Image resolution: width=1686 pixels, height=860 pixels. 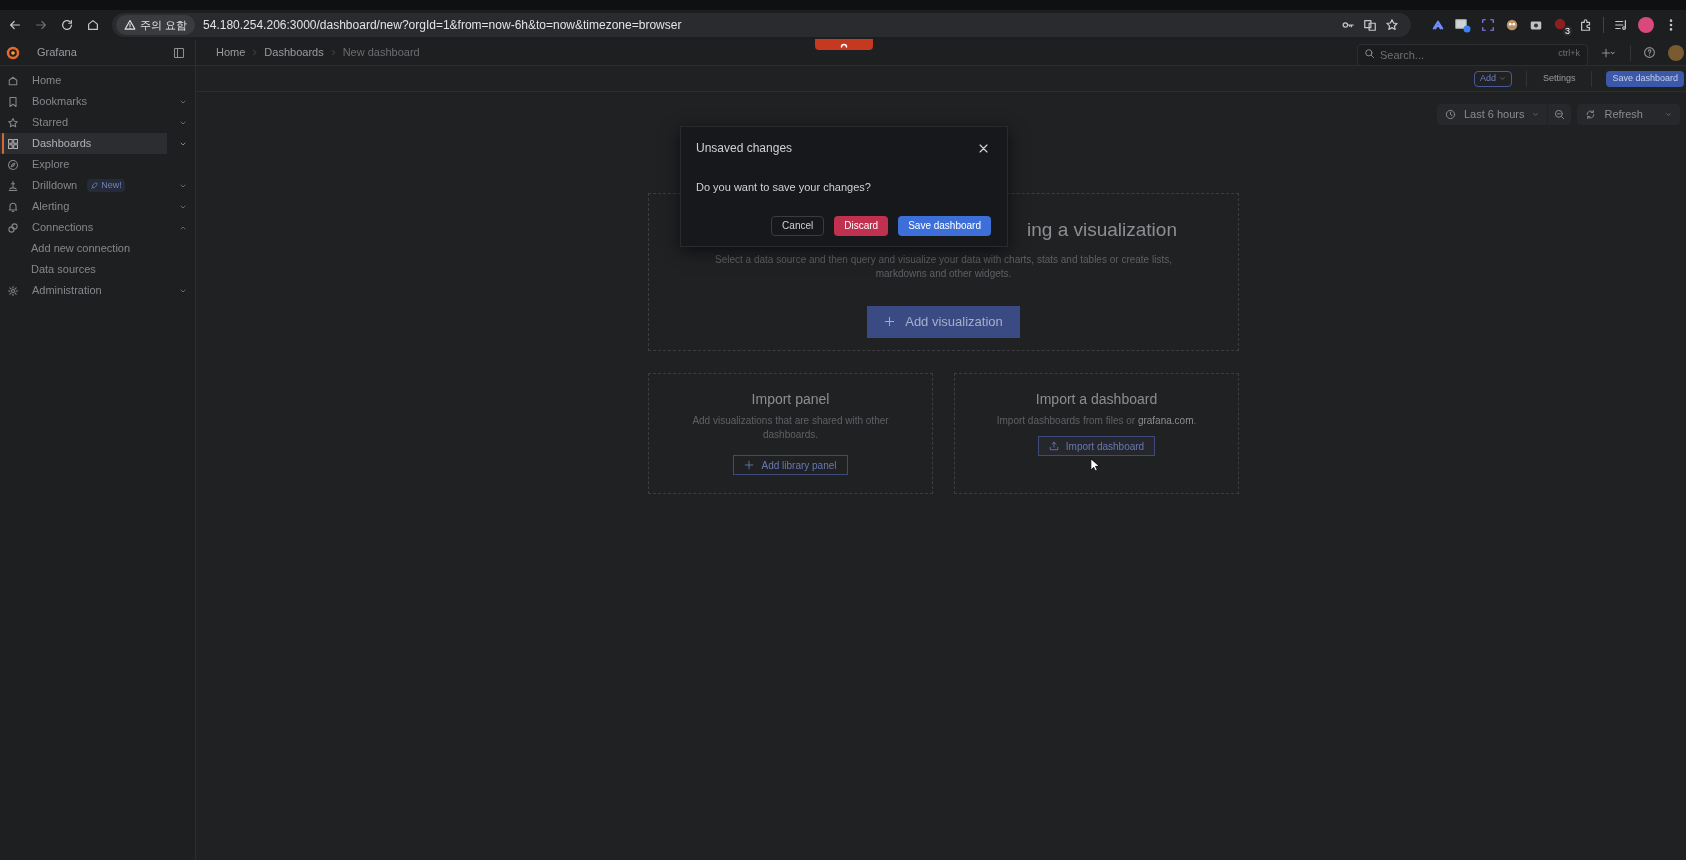 I want to click on settings-icon, so click(x=13, y=290).